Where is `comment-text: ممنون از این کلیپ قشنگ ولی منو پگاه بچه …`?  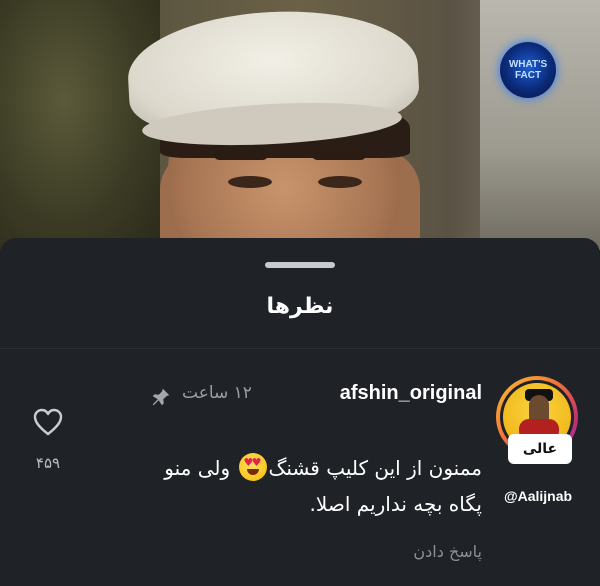 comment-text: ممنون از این کلیپ قشنگ ولی منو پگاه بچه … is located at coordinates (307, 486).